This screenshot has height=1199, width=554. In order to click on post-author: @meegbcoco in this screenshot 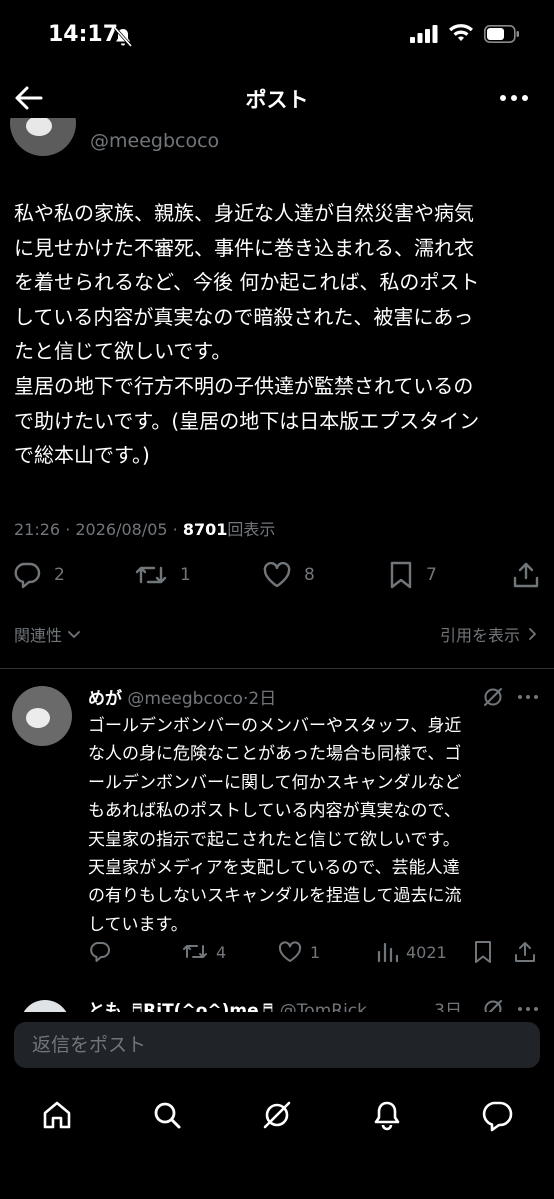, I will do `click(277, 142)`.